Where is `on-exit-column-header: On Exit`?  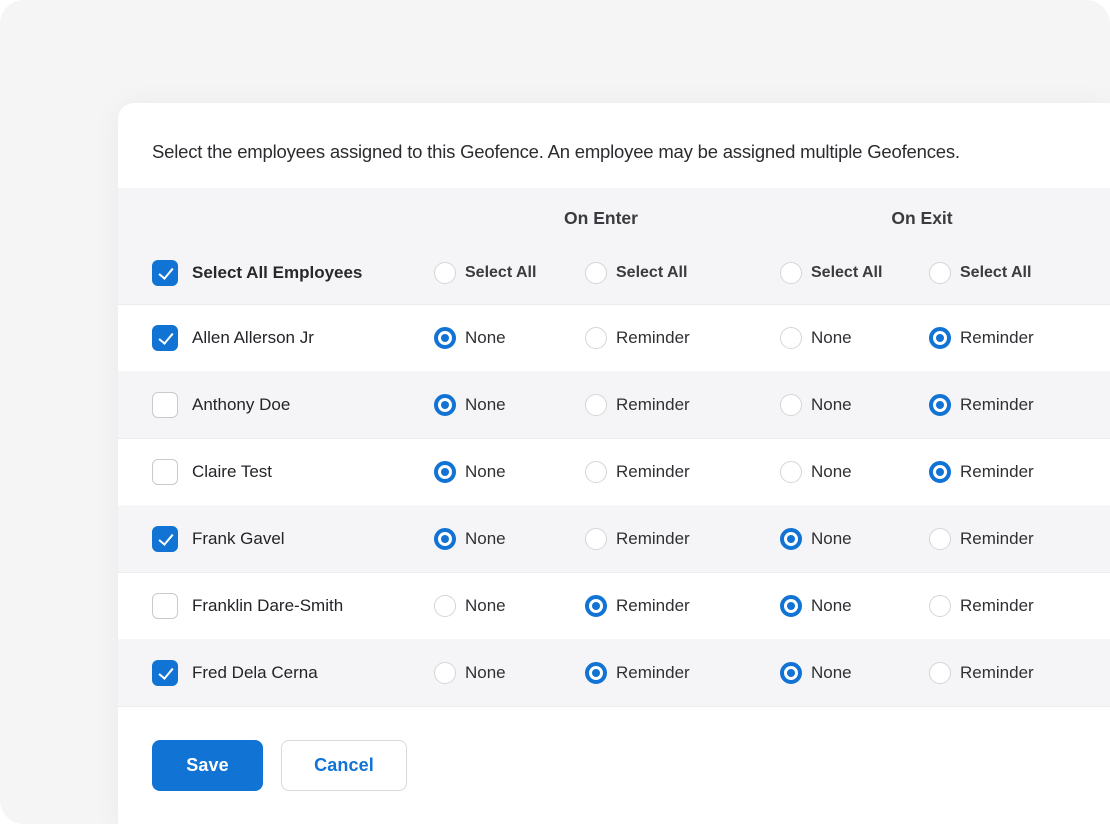
on-exit-column-header: On Exit is located at coordinates (922, 217).